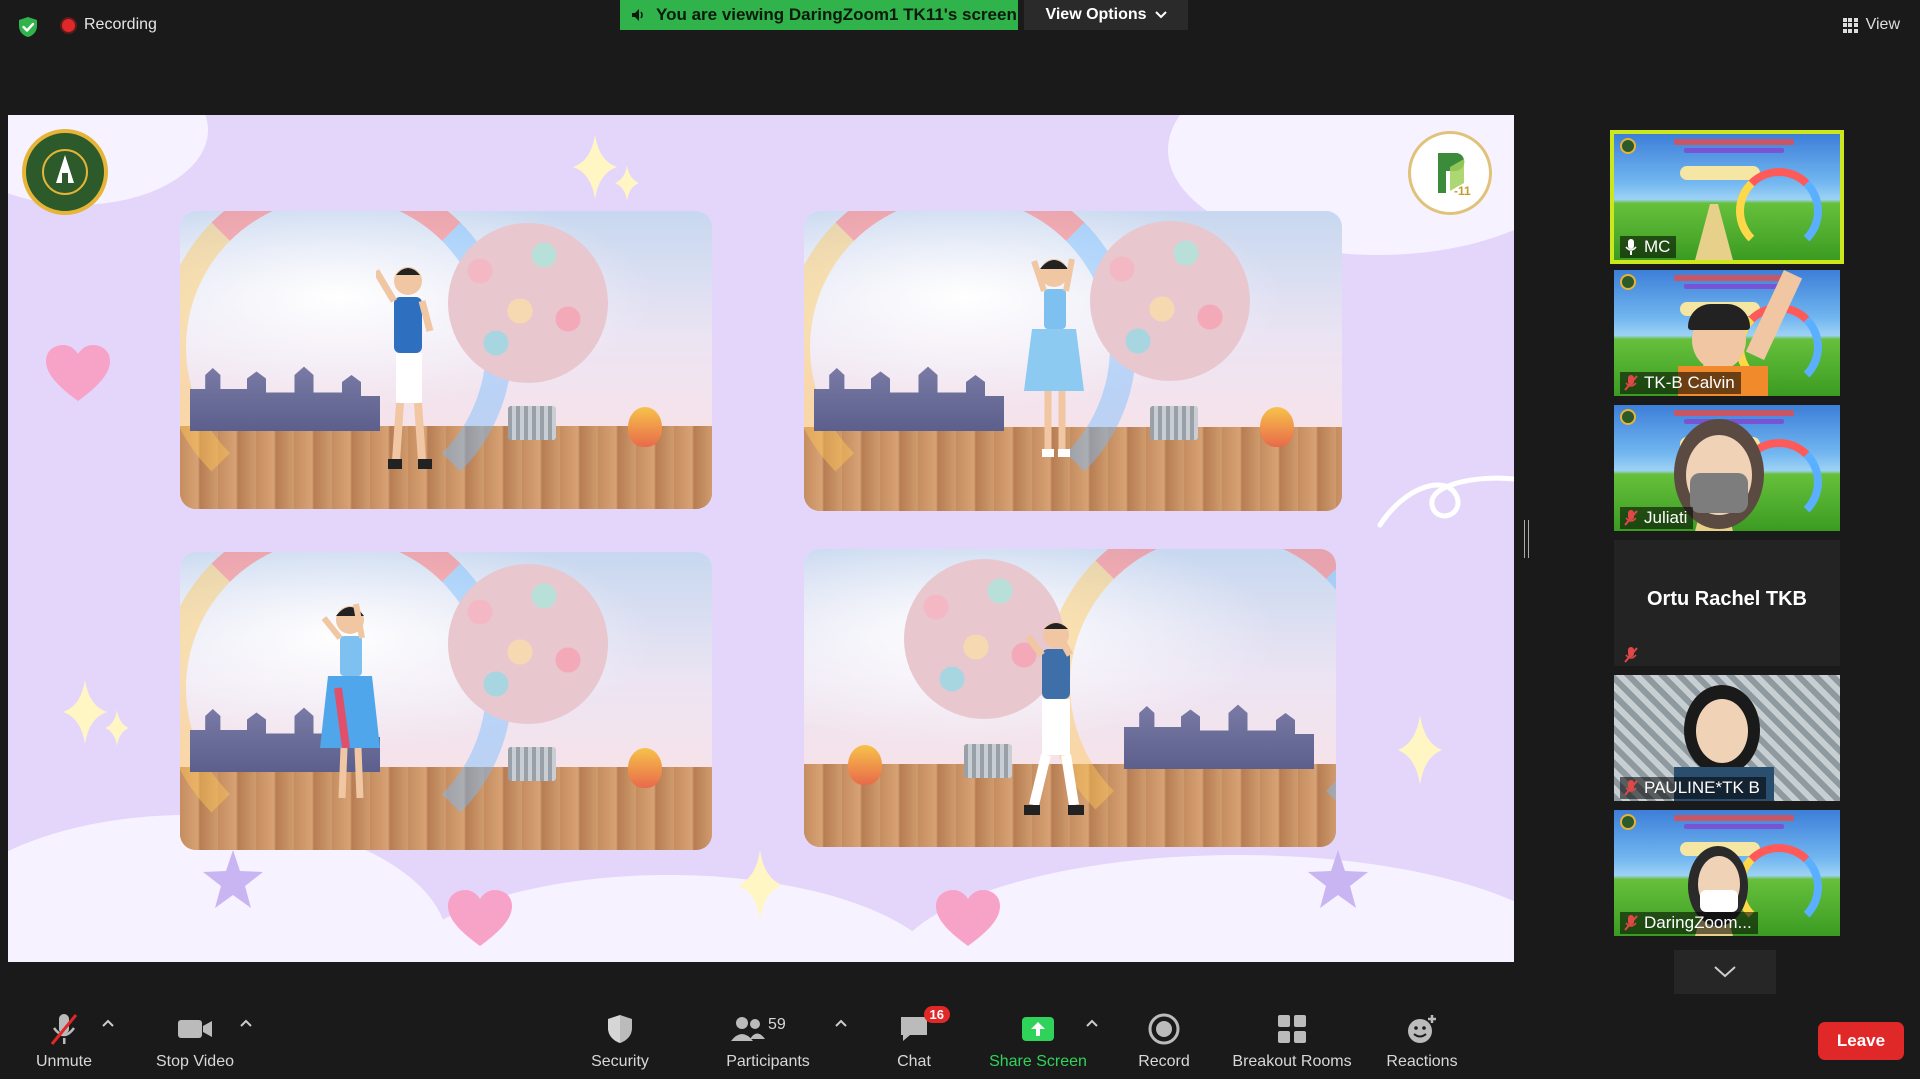  I want to click on mic-icon, so click(1631, 247).